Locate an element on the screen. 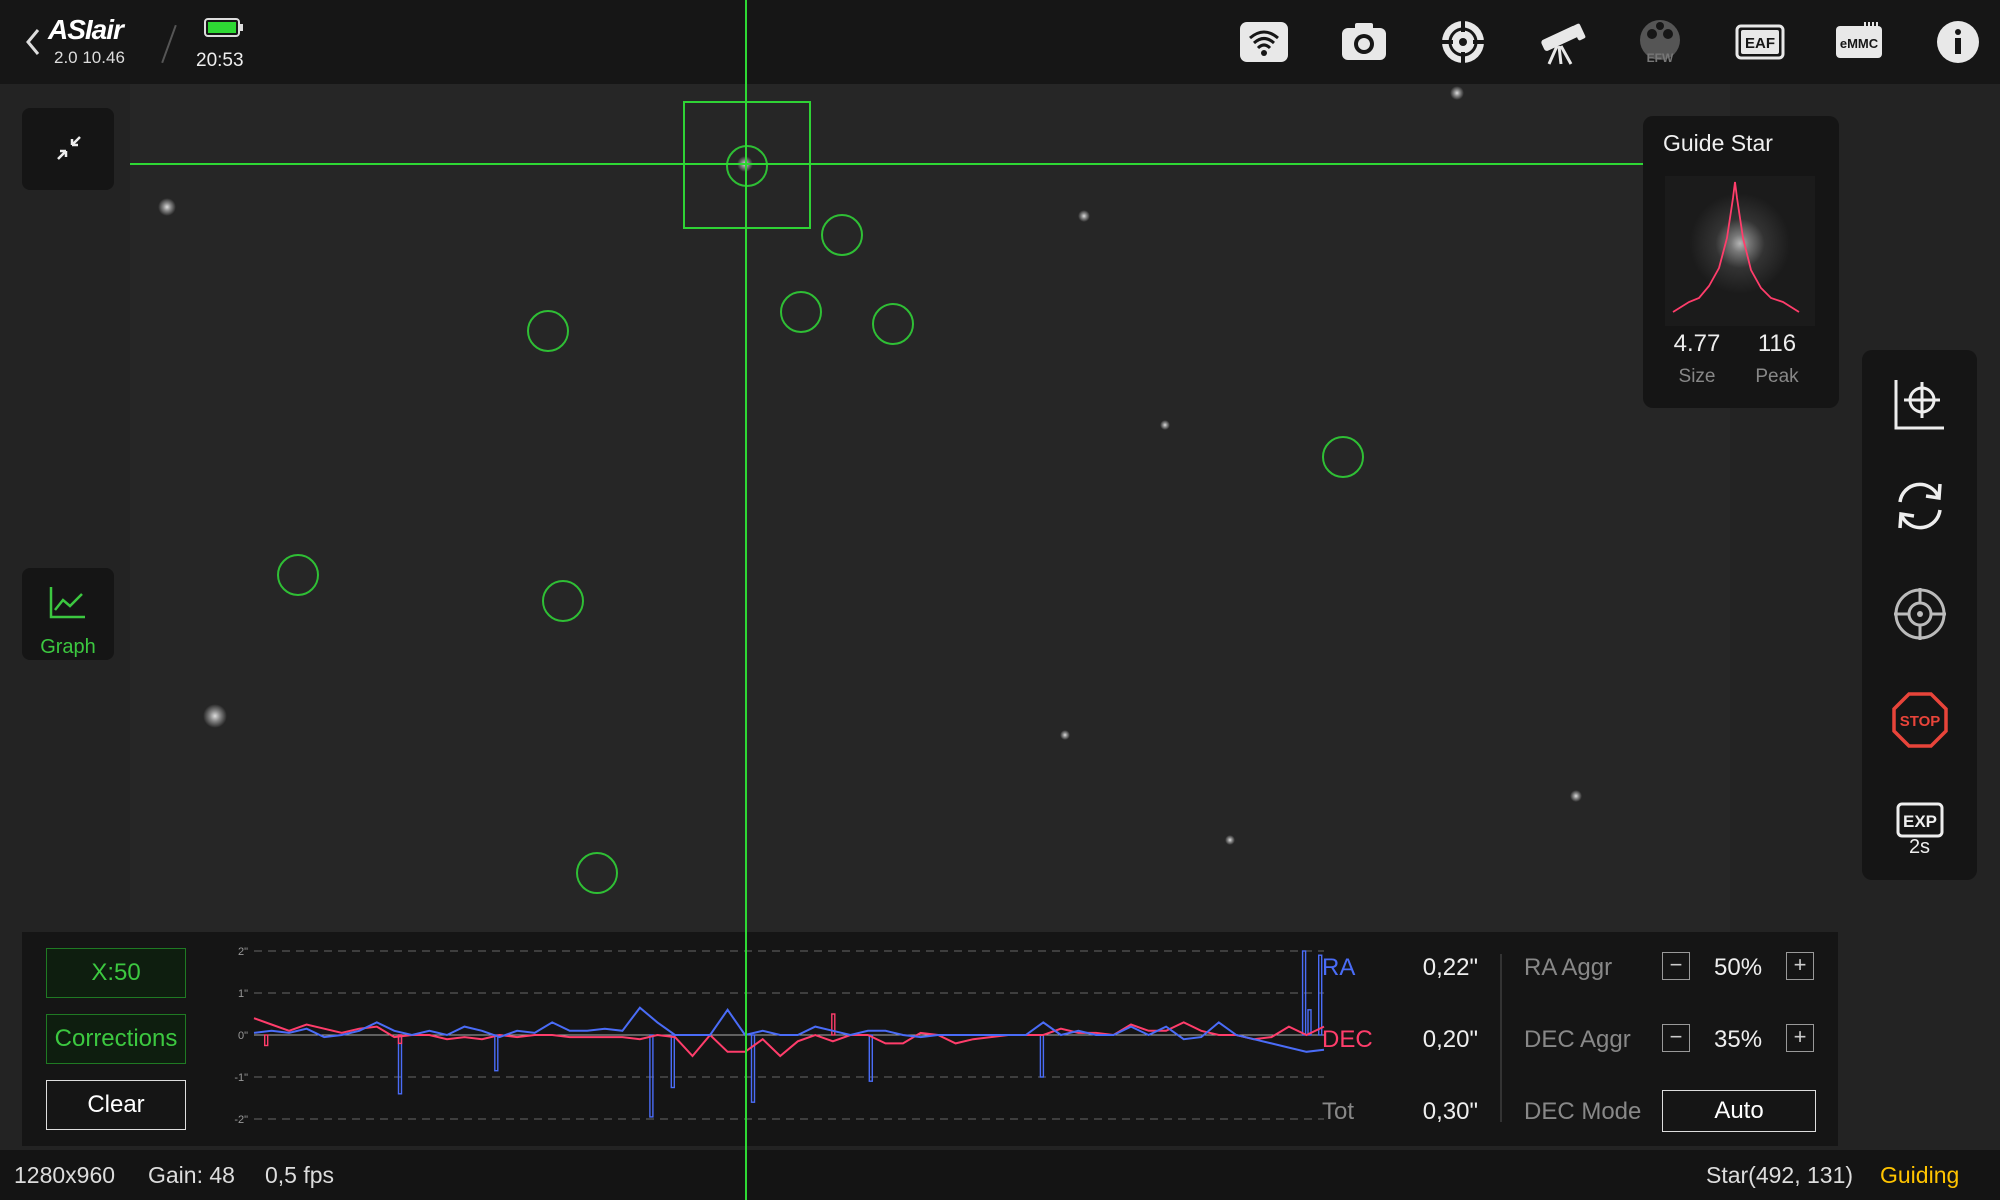  dec-label: DEC is located at coordinates (1347, 1039).